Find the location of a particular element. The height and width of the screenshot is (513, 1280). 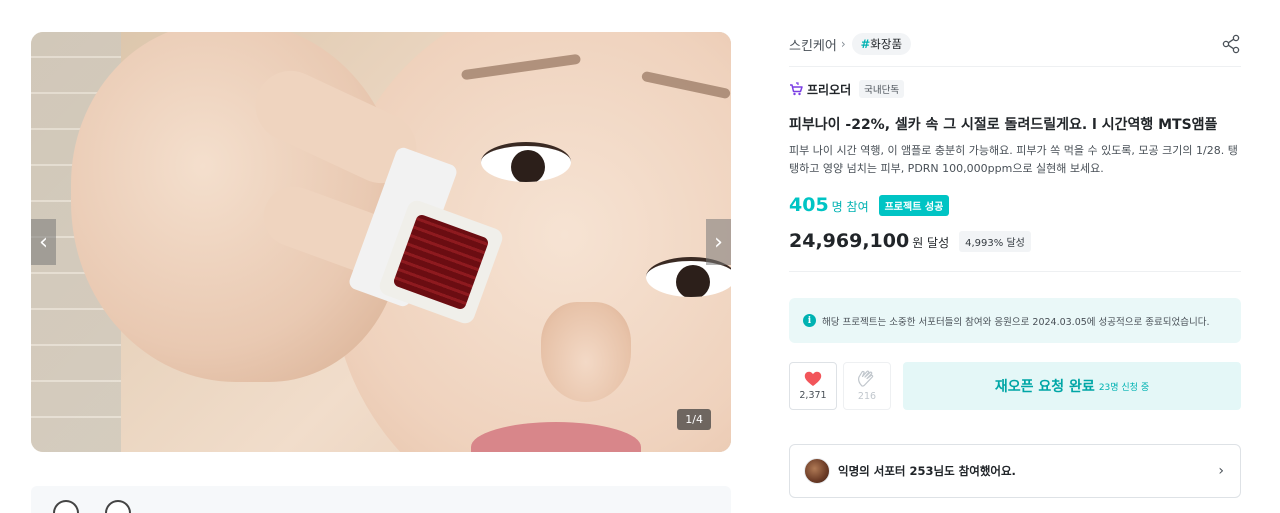

like-button: 2,371 is located at coordinates (813, 386).